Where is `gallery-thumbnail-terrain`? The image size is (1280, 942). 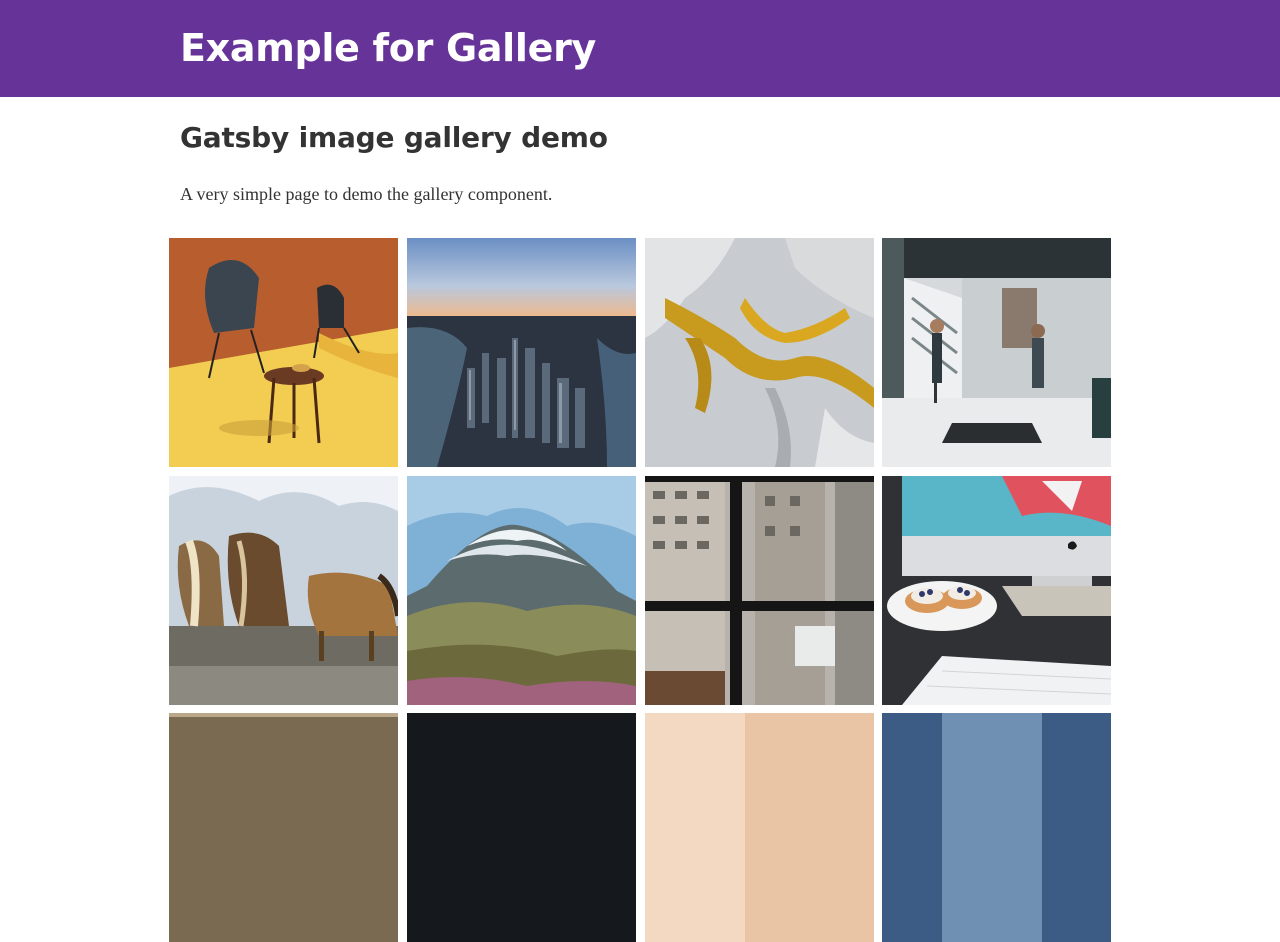 gallery-thumbnail-terrain is located at coordinates (759, 352).